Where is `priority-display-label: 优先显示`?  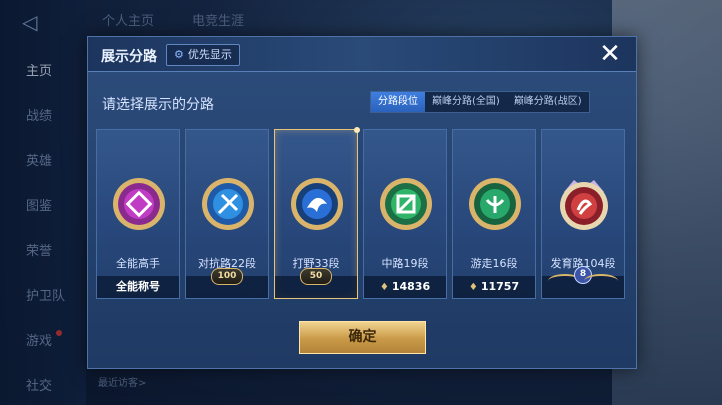 priority-display-label: 优先显示 is located at coordinates (209, 54).